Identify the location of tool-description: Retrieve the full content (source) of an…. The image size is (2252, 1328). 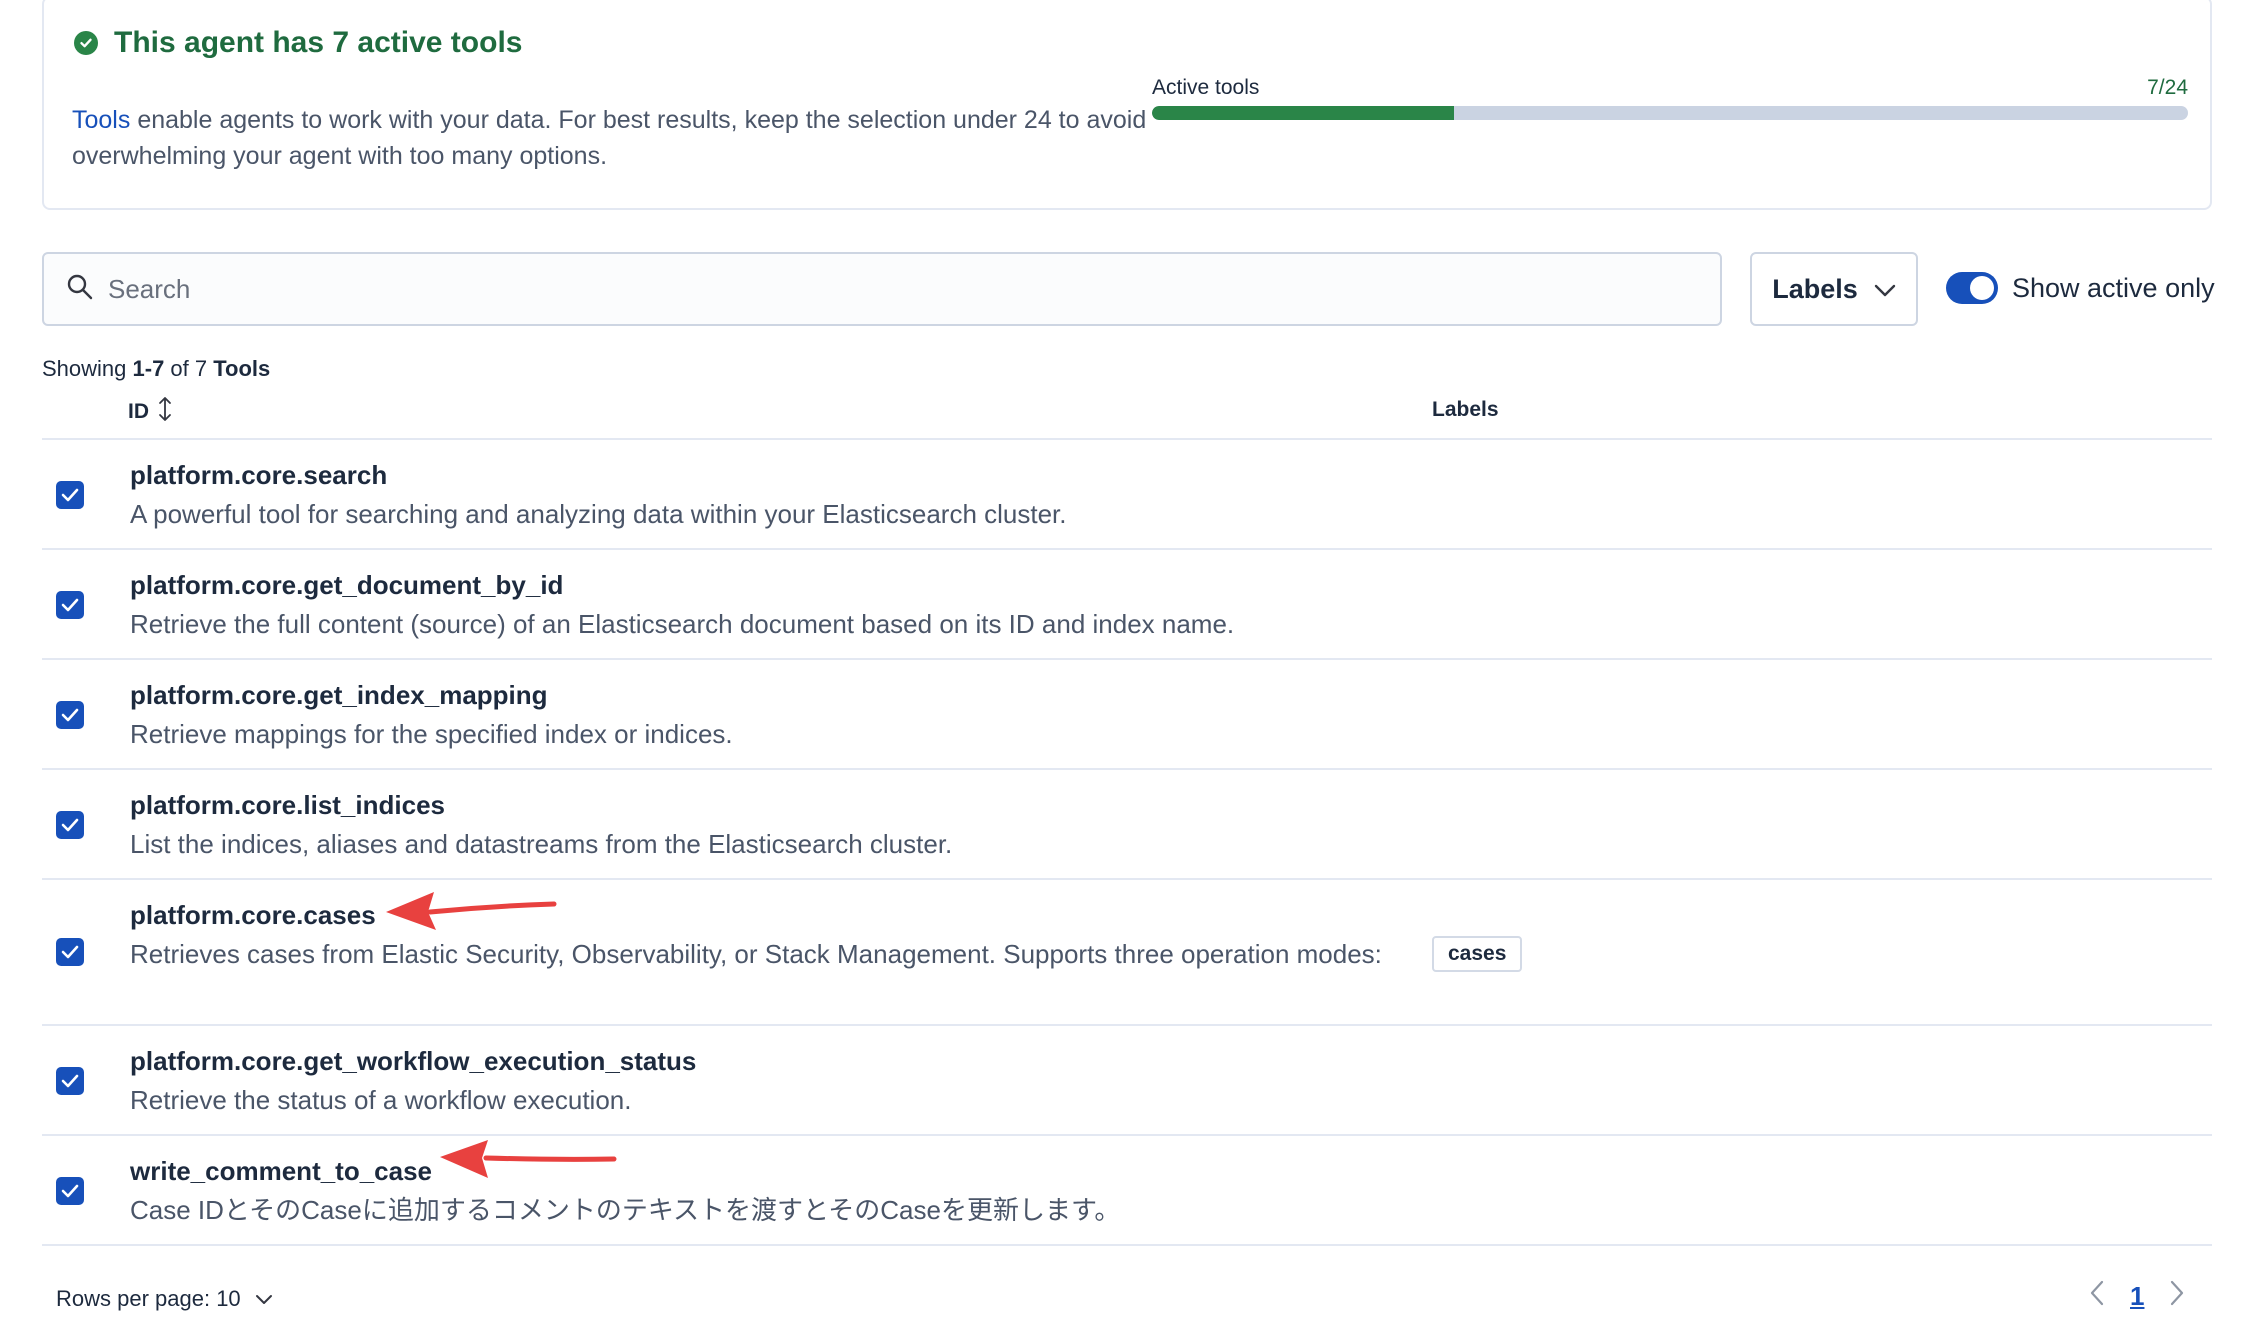
(682, 624).